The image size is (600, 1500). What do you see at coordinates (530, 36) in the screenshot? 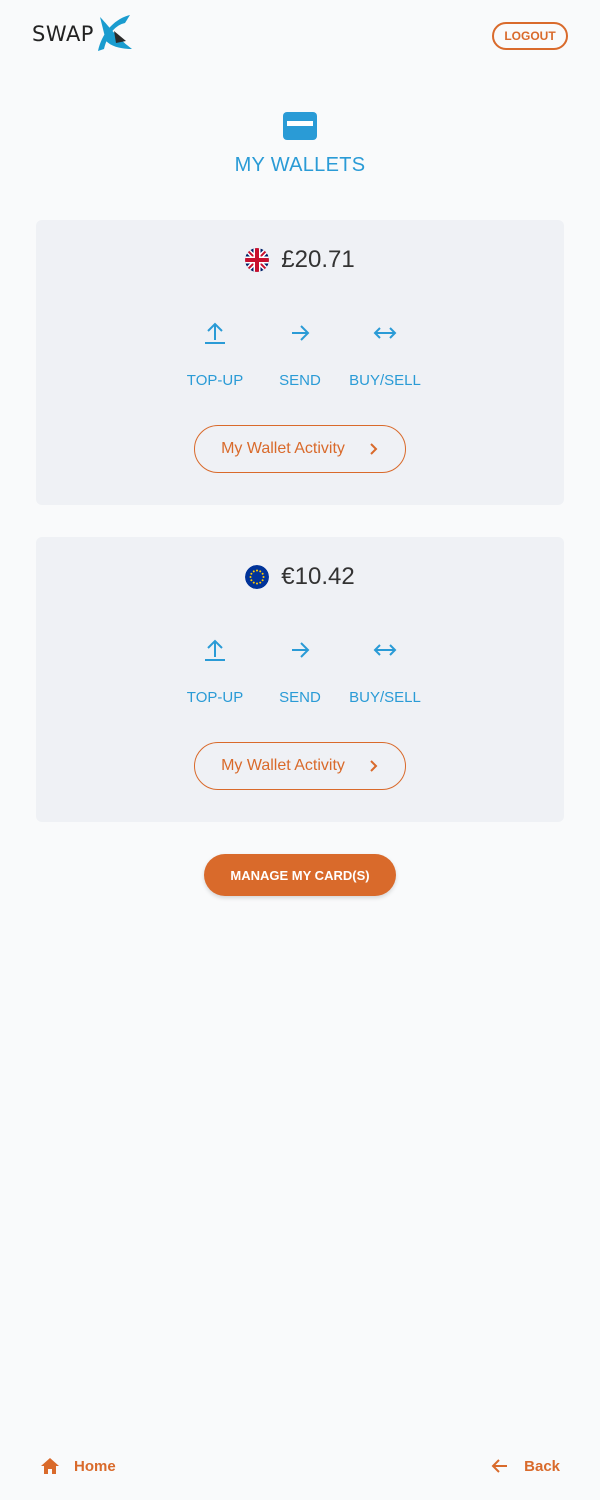
I see `logout-button: LOGOUT` at bounding box center [530, 36].